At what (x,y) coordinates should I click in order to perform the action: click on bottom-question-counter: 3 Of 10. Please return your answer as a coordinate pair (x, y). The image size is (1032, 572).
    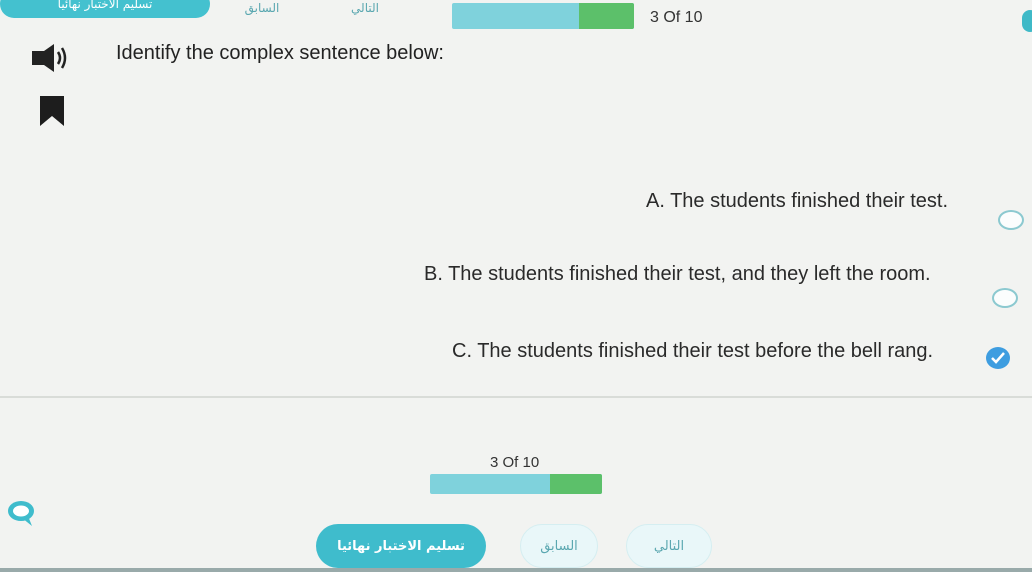
    Looking at the image, I should click on (515, 462).